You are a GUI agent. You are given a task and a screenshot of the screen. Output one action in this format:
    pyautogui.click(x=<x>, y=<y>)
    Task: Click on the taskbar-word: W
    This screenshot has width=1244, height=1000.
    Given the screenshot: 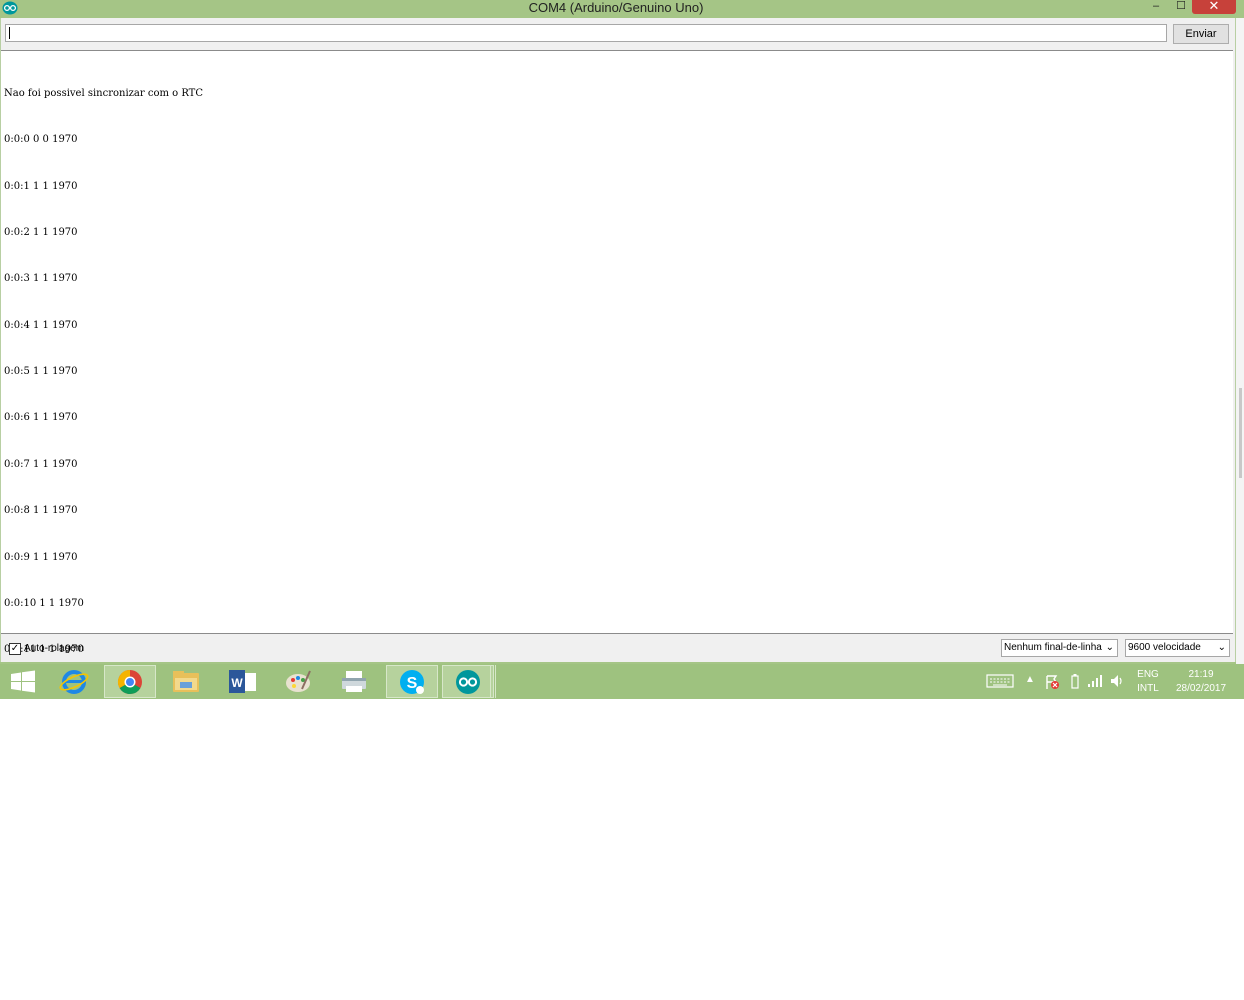 What is the action you would take?
    pyautogui.click(x=242, y=681)
    